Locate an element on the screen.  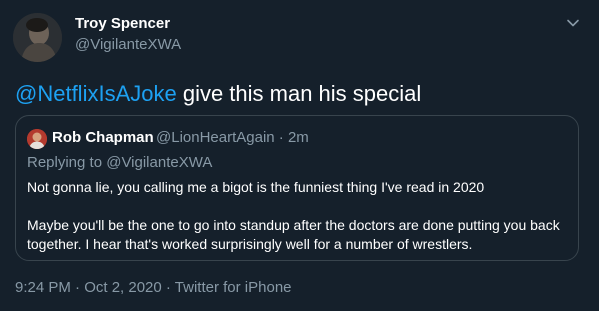
quoted-author-avatar is located at coordinates (37, 139).